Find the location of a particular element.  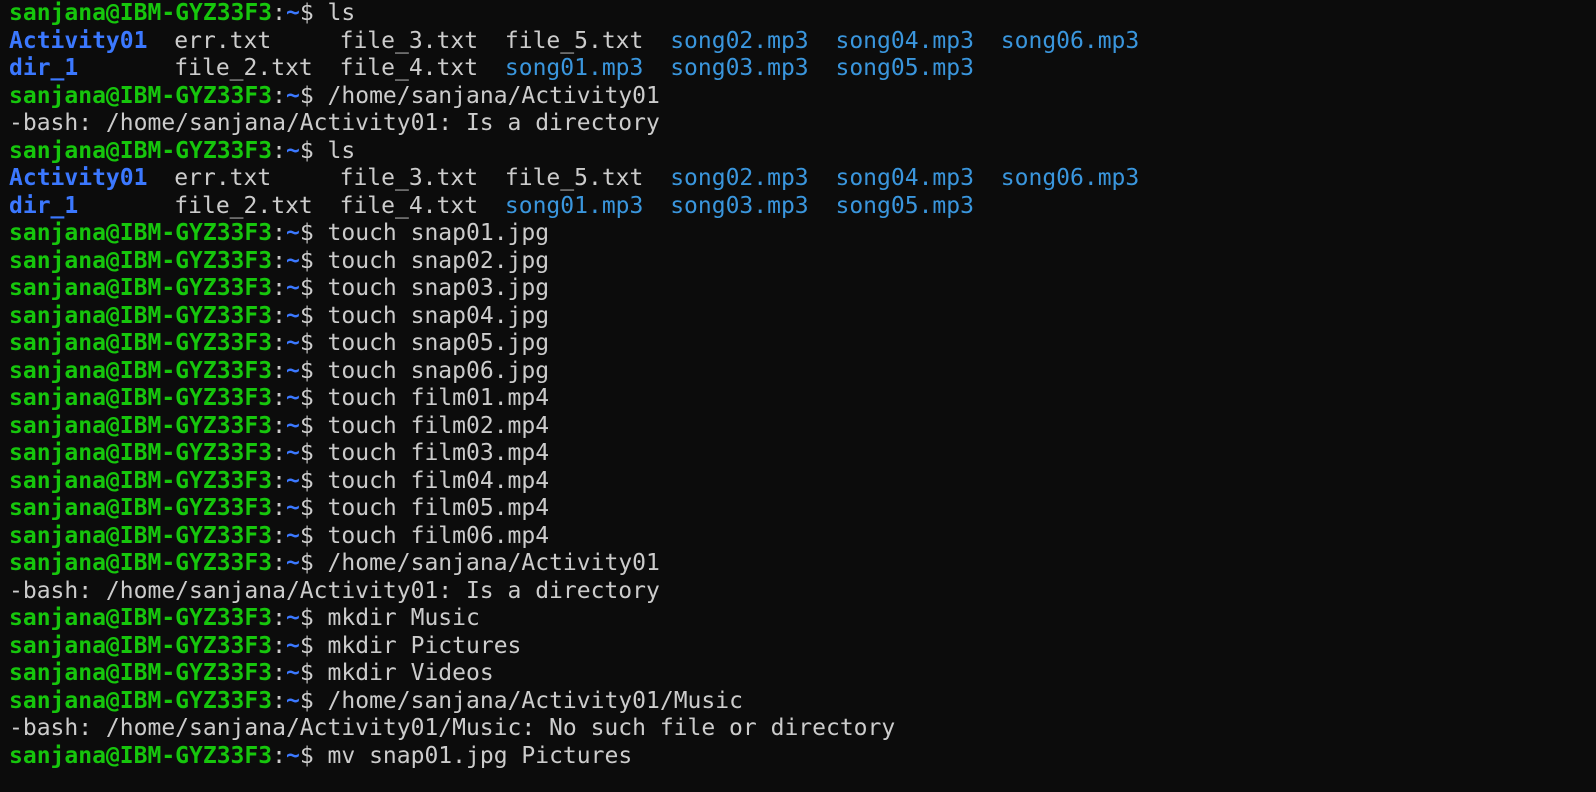

prompt-line: sanjana@IBM-GYZ33F3:~$ mkdir Videos is located at coordinates (802, 674).